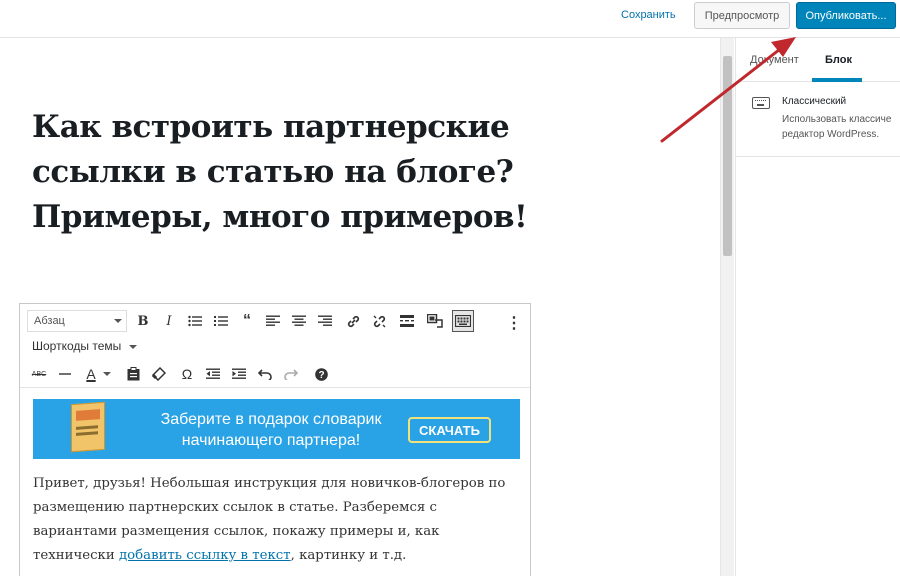  I want to click on book-cover-image, so click(88, 427).